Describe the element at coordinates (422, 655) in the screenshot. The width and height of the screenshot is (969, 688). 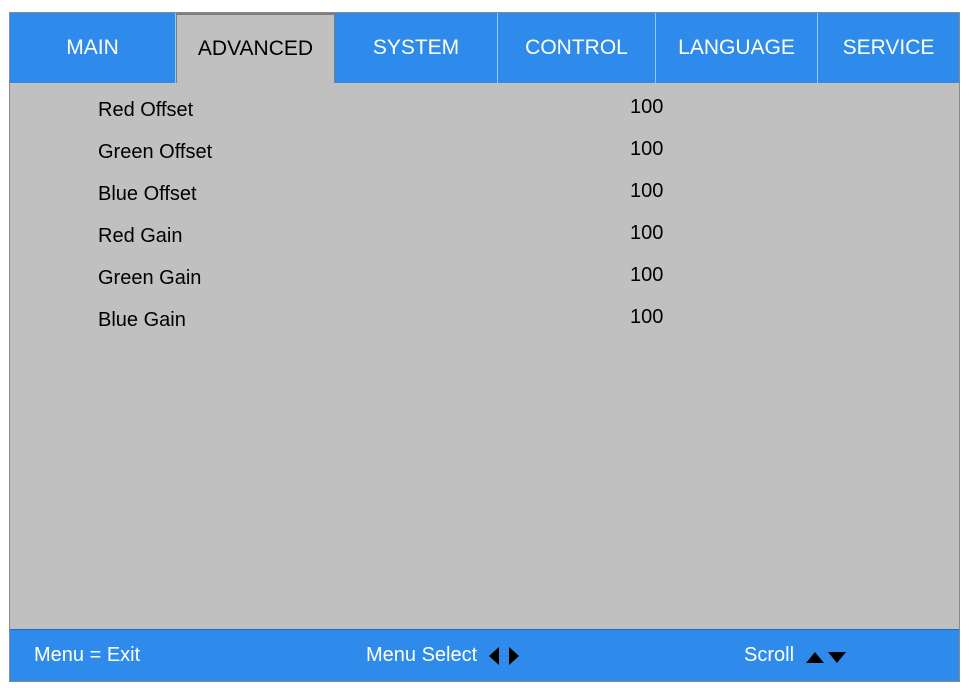
I see `menu-select-hint-label: Menu Select` at that location.